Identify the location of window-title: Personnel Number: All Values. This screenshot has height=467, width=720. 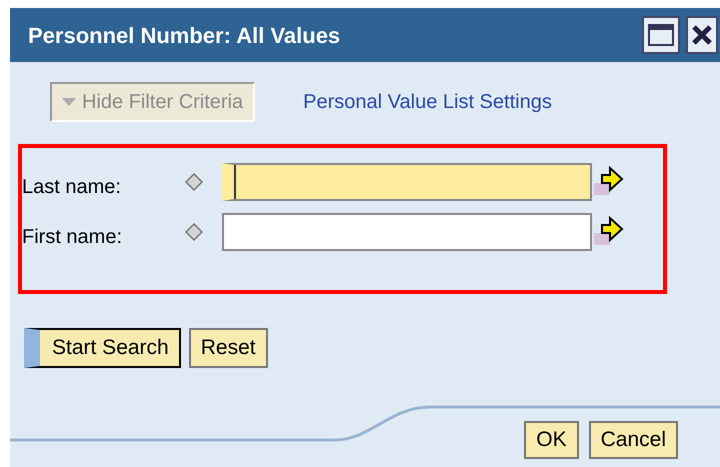
(185, 36).